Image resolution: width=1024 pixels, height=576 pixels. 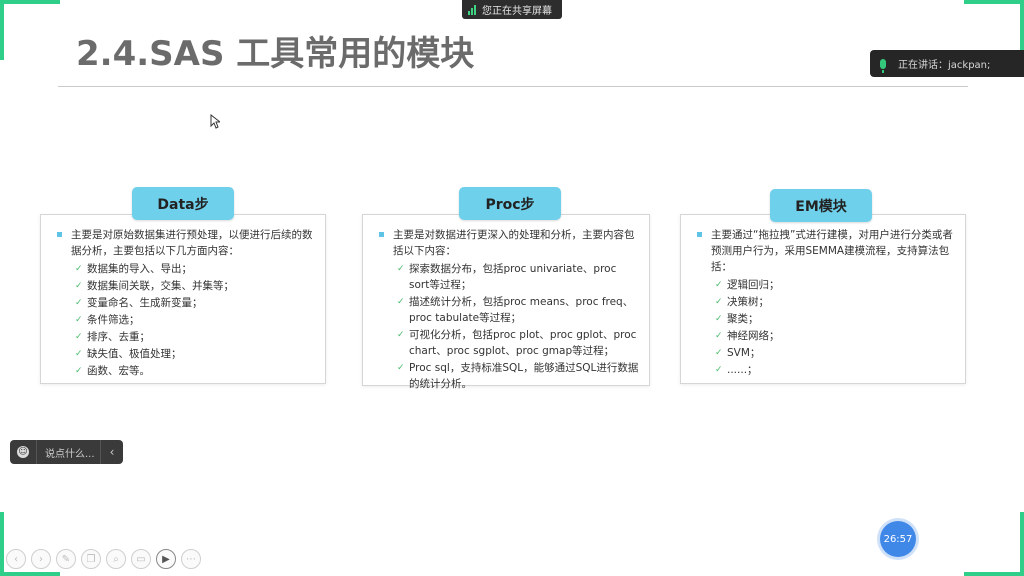 I want to click on list-item: ✓ 聚类；, so click(x=737, y=319).